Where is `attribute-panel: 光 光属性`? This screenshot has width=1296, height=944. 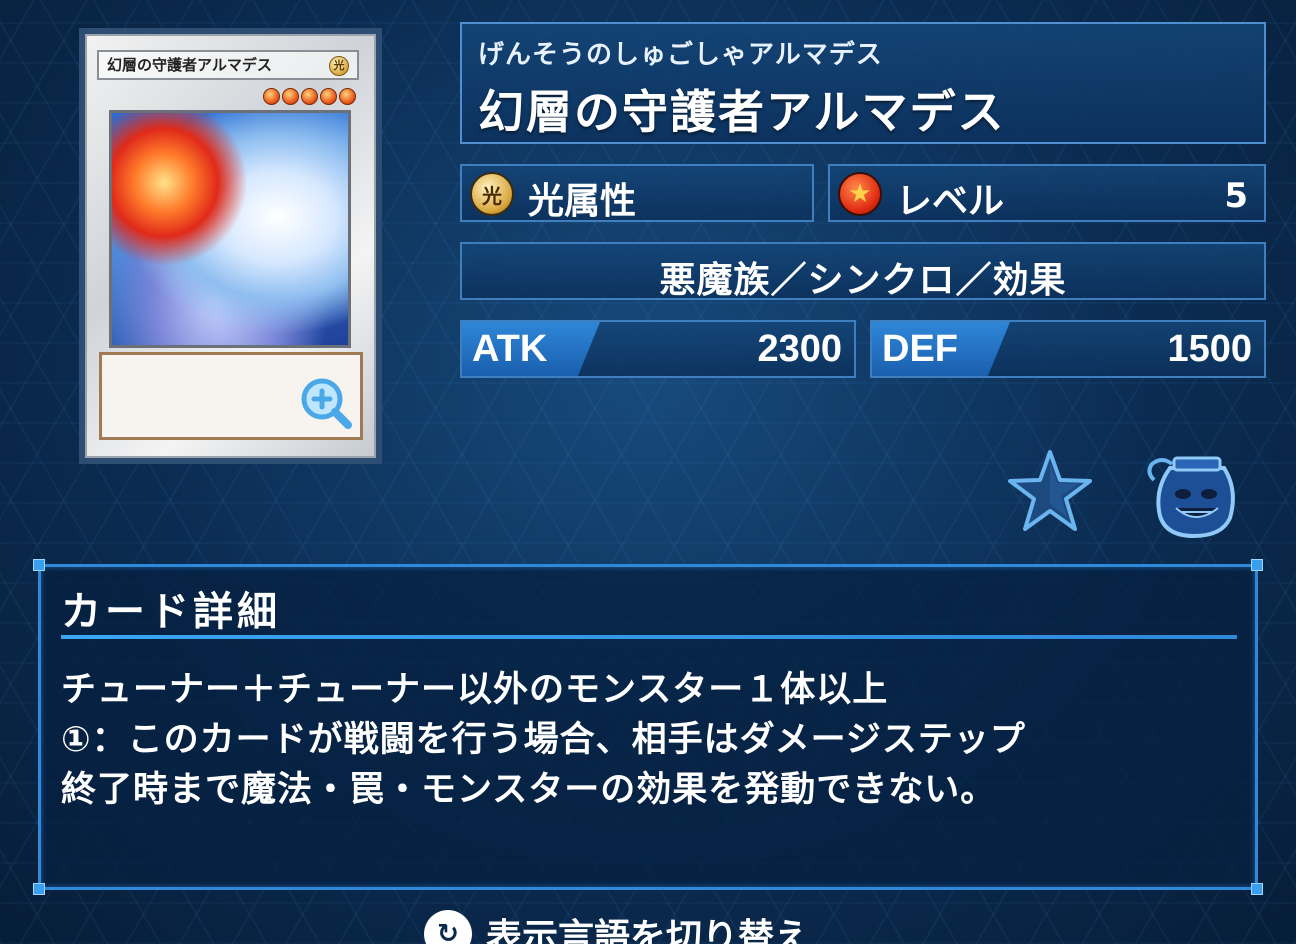
attribute-panel: 光 光属性 is located at coordinates (637, 193).